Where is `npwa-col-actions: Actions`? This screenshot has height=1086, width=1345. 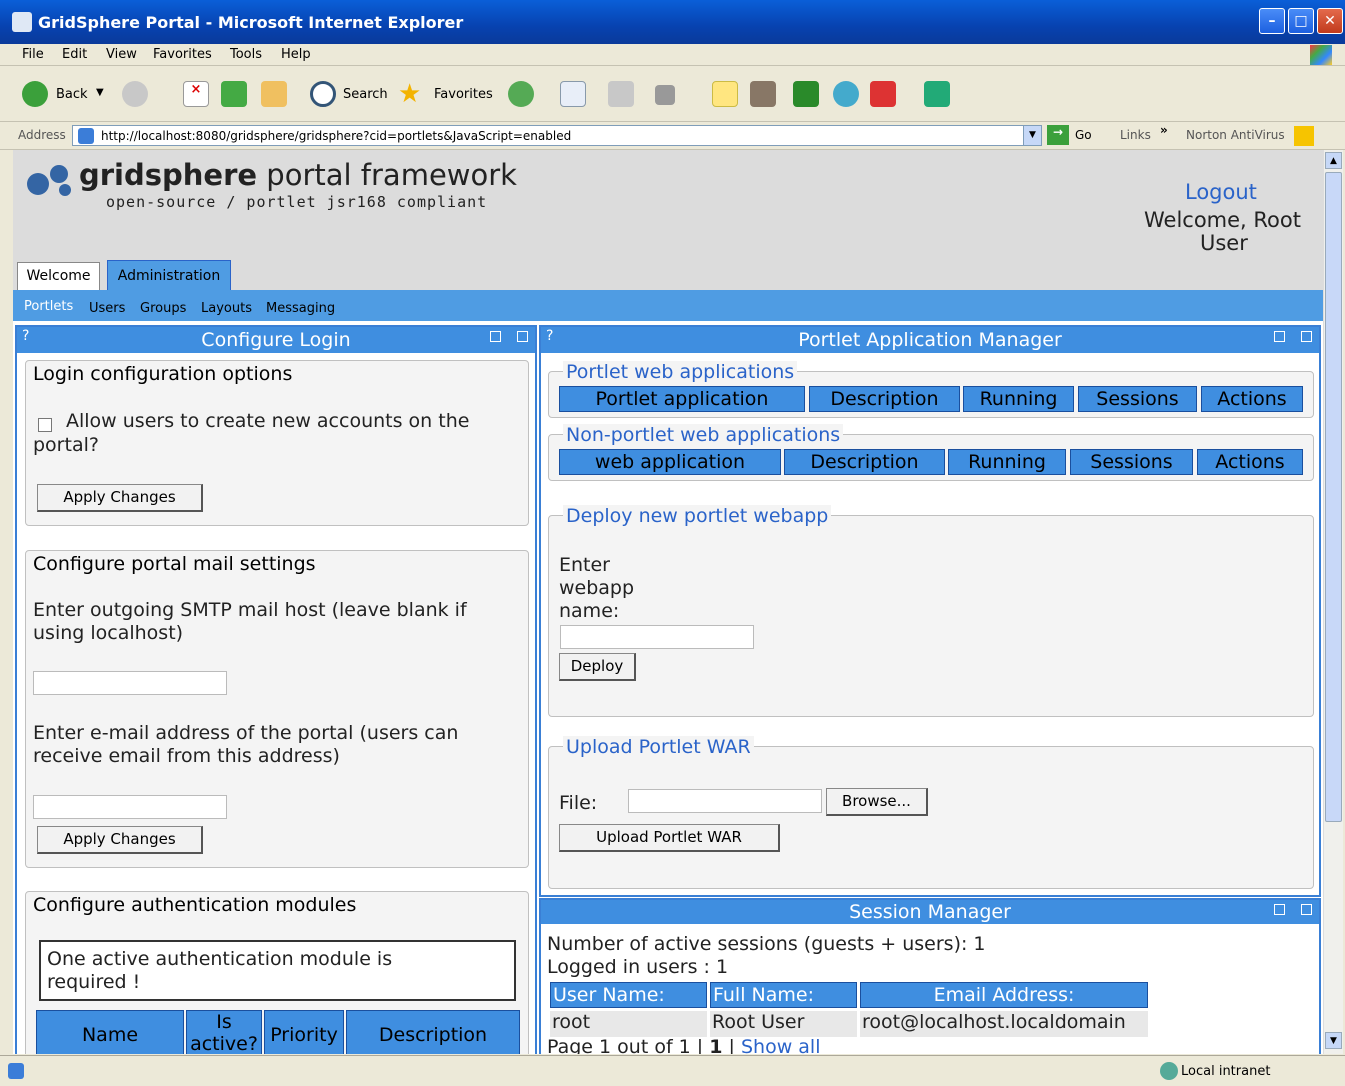
npwa-col-actions: Actions is located at coordinates (1250, 462).